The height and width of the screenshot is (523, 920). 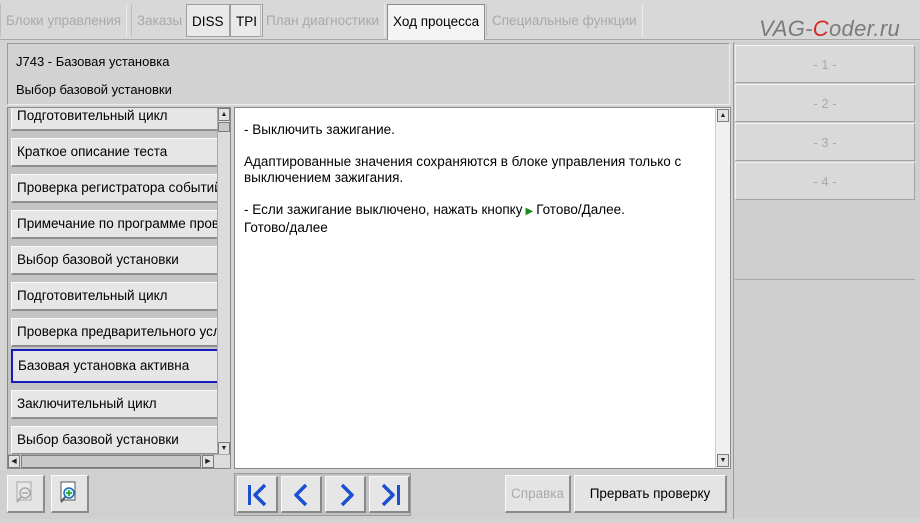 I want to click on tab-diagnostic-plan: План диагностики, so click(x=323, y=20).